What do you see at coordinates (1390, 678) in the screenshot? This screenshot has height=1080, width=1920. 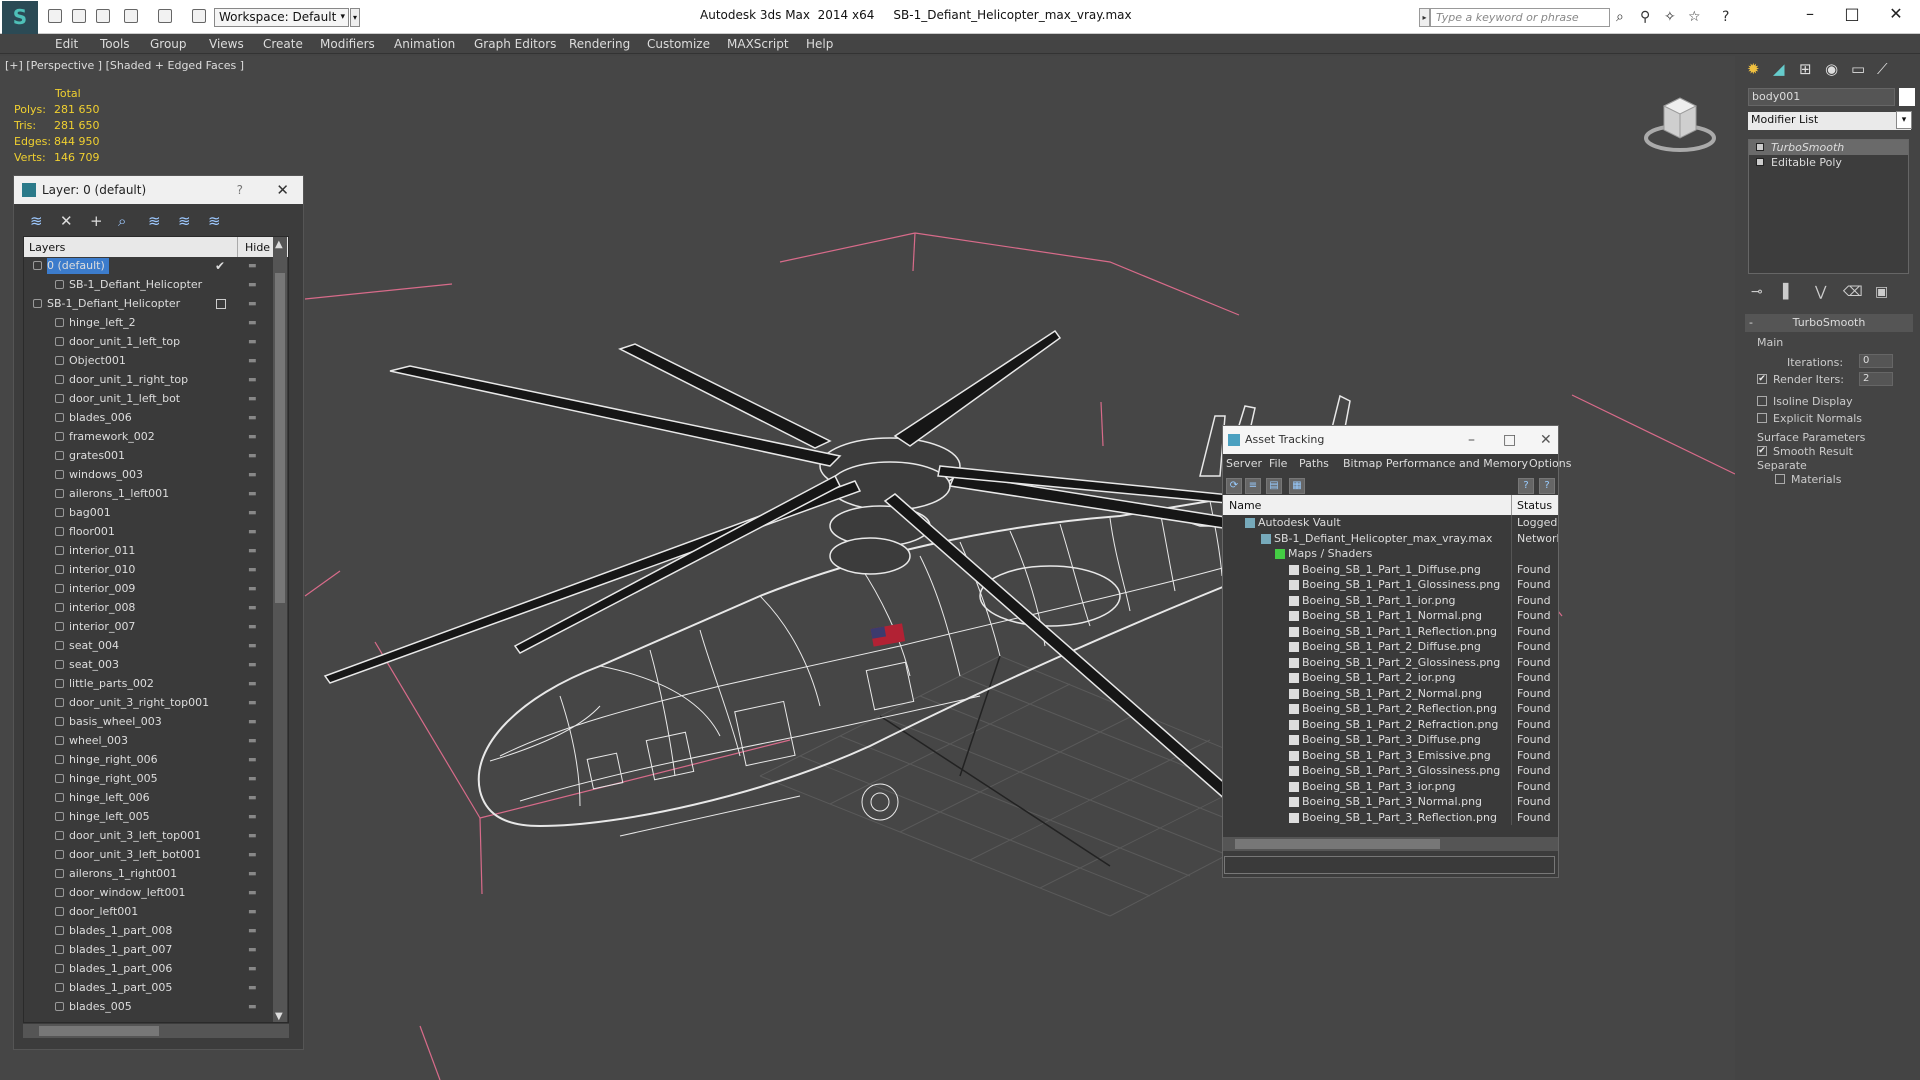 I see `asset-row: Boeing_SB_1_Part_2_ior.png Found` at bounding box center [1390, 678].